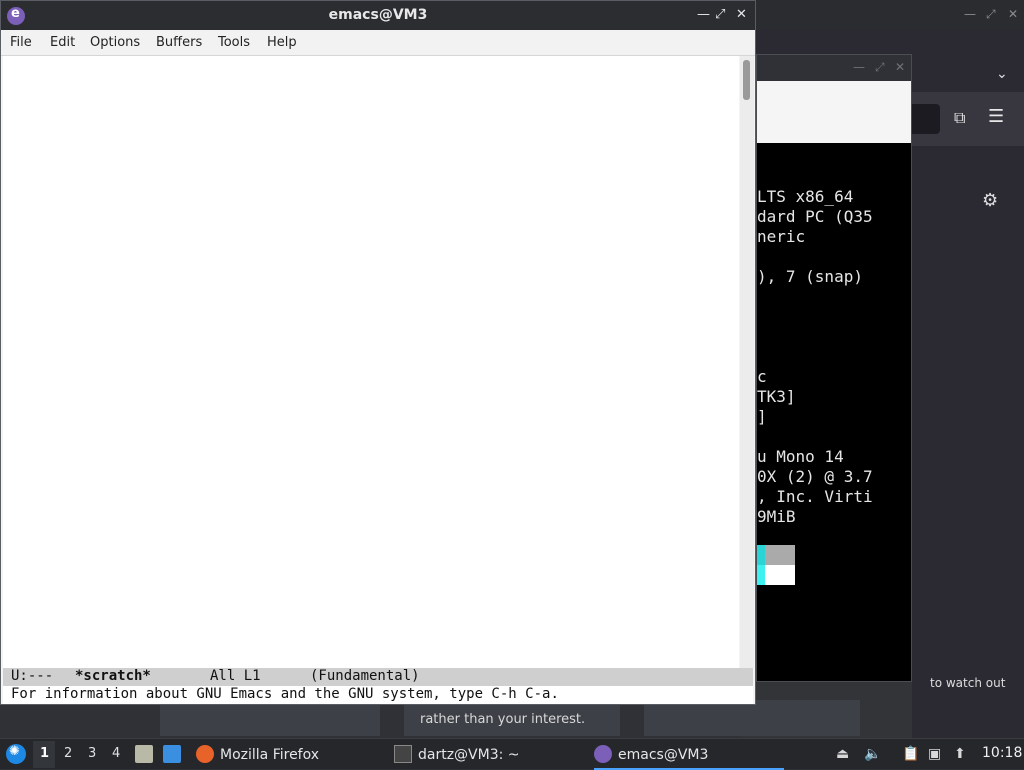 This screenshot has height=770, width=1024. I want to click on task-terminal: dartz@VM3: ~, so click(489, 755).